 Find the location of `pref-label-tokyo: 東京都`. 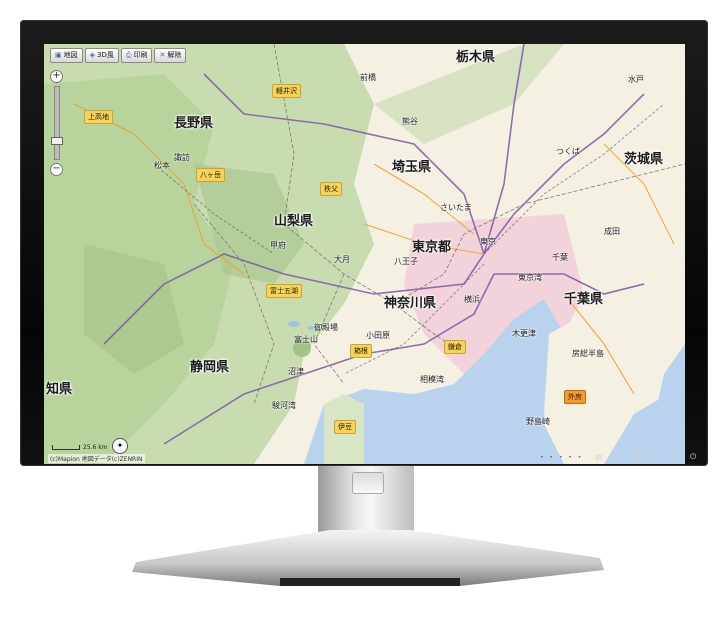

pref-label-tokyo: 東京都 is located at coordinates (432, 247).